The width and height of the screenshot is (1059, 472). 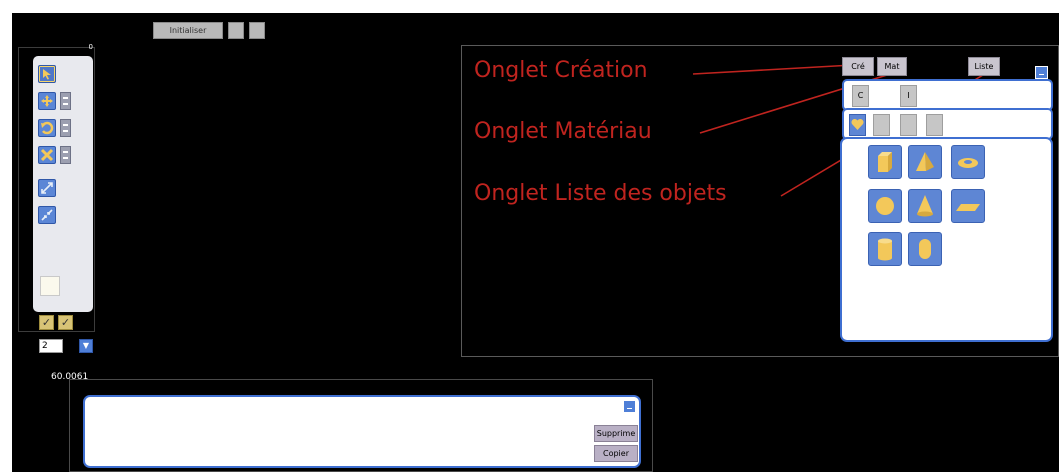 I want to click on rotate-axis-toggle, so click(x=65, y=128).